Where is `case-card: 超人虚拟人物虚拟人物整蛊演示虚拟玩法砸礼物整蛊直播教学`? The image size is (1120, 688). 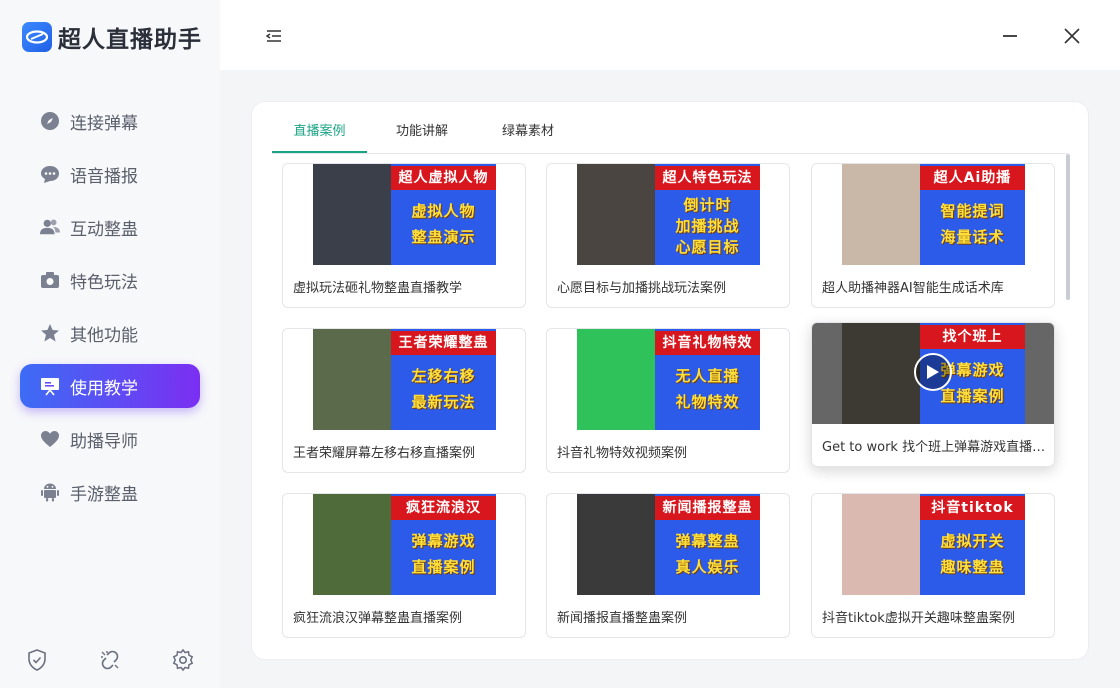
case-card: 超人虚拟人物虚拟人物整蛊演示虚拟玩法砸礼物整蛊直播教学 is located at coordinates (404, 235).